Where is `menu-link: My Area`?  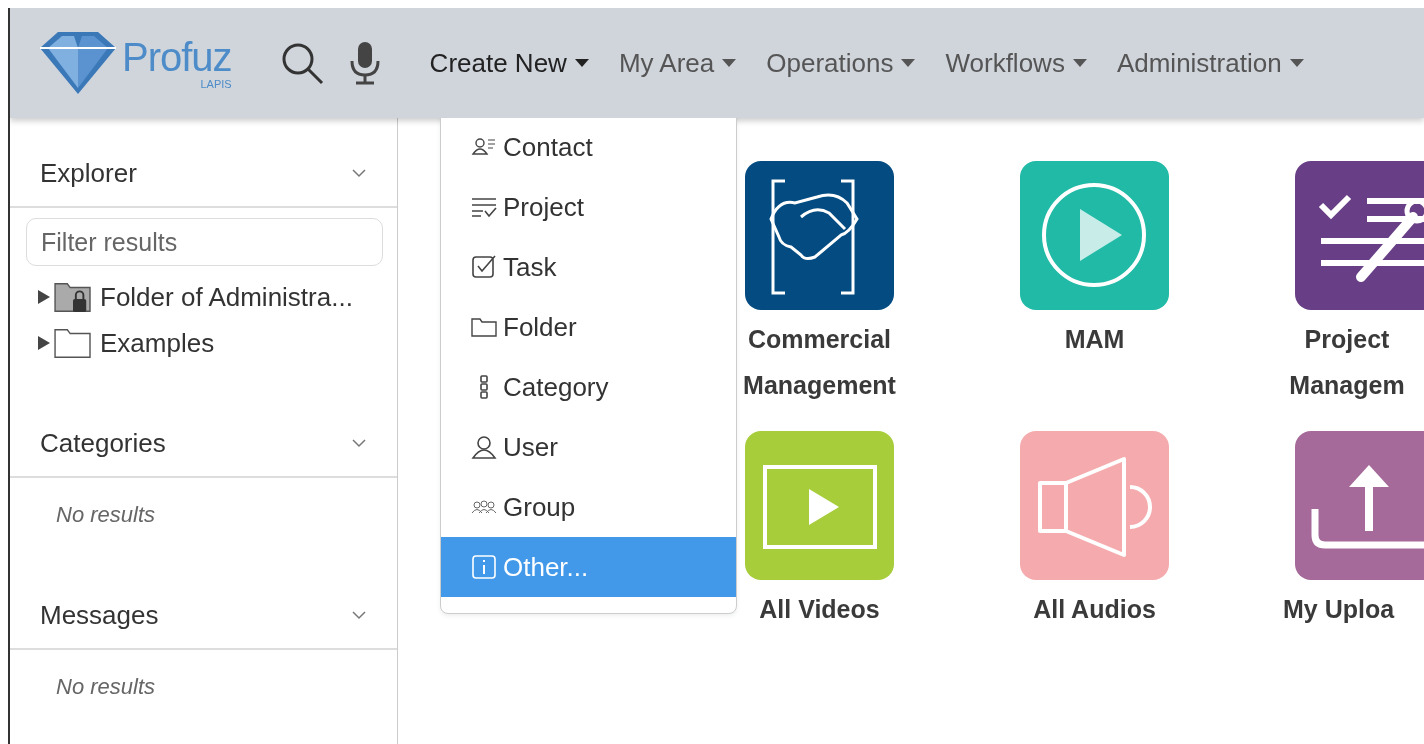 menu-link: My Area is located at coordinates (677, 63).